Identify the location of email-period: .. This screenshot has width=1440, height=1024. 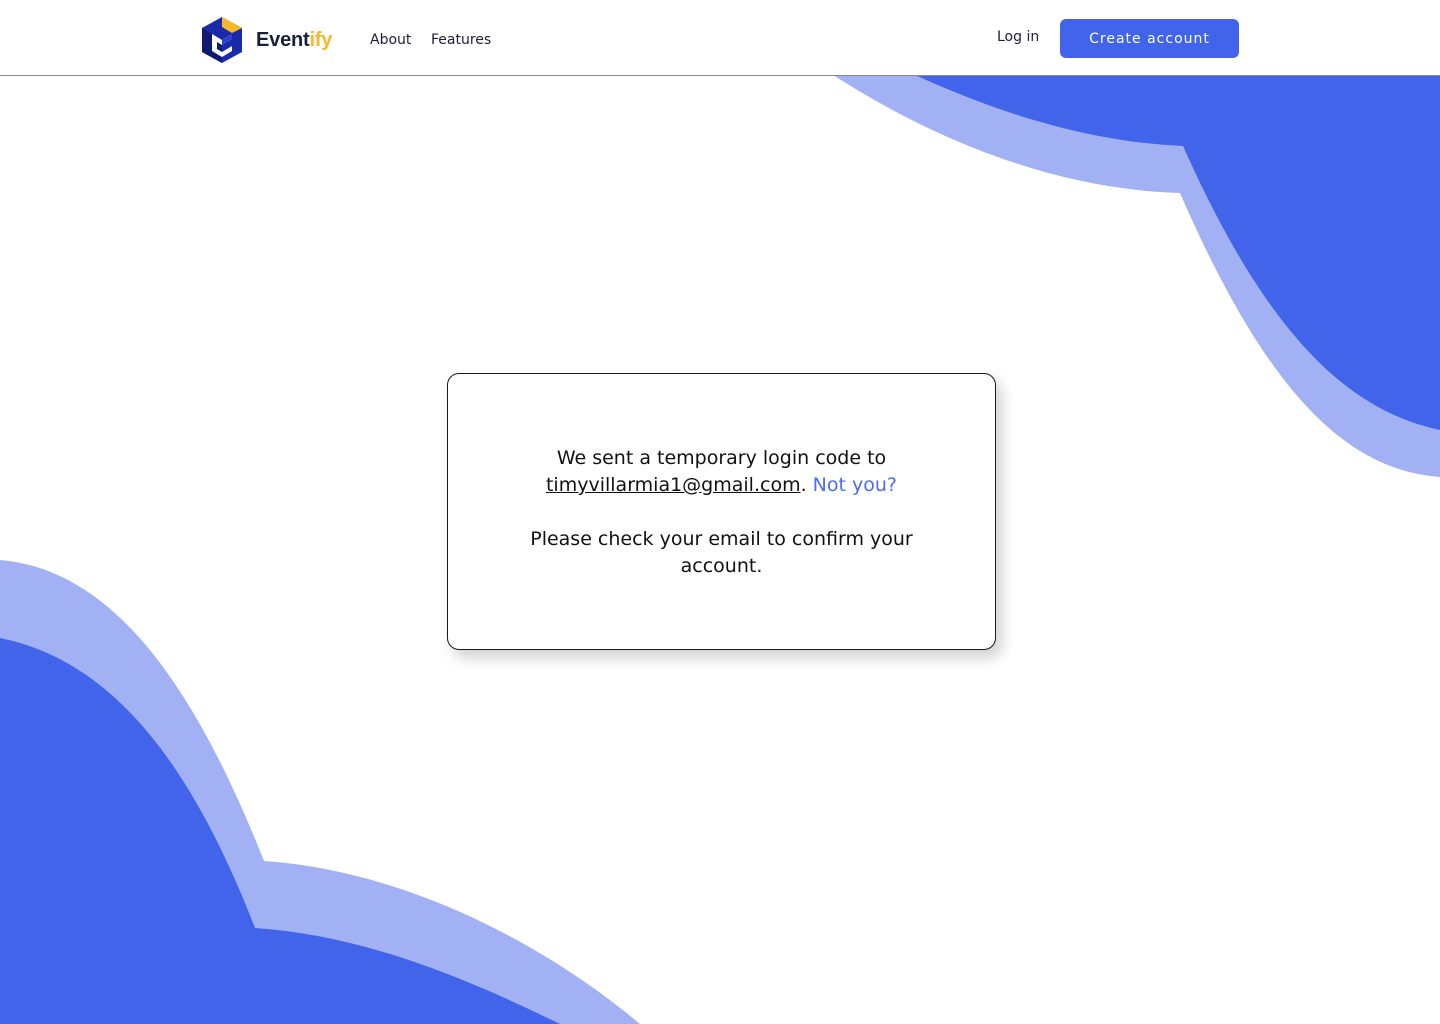
(803, 485).